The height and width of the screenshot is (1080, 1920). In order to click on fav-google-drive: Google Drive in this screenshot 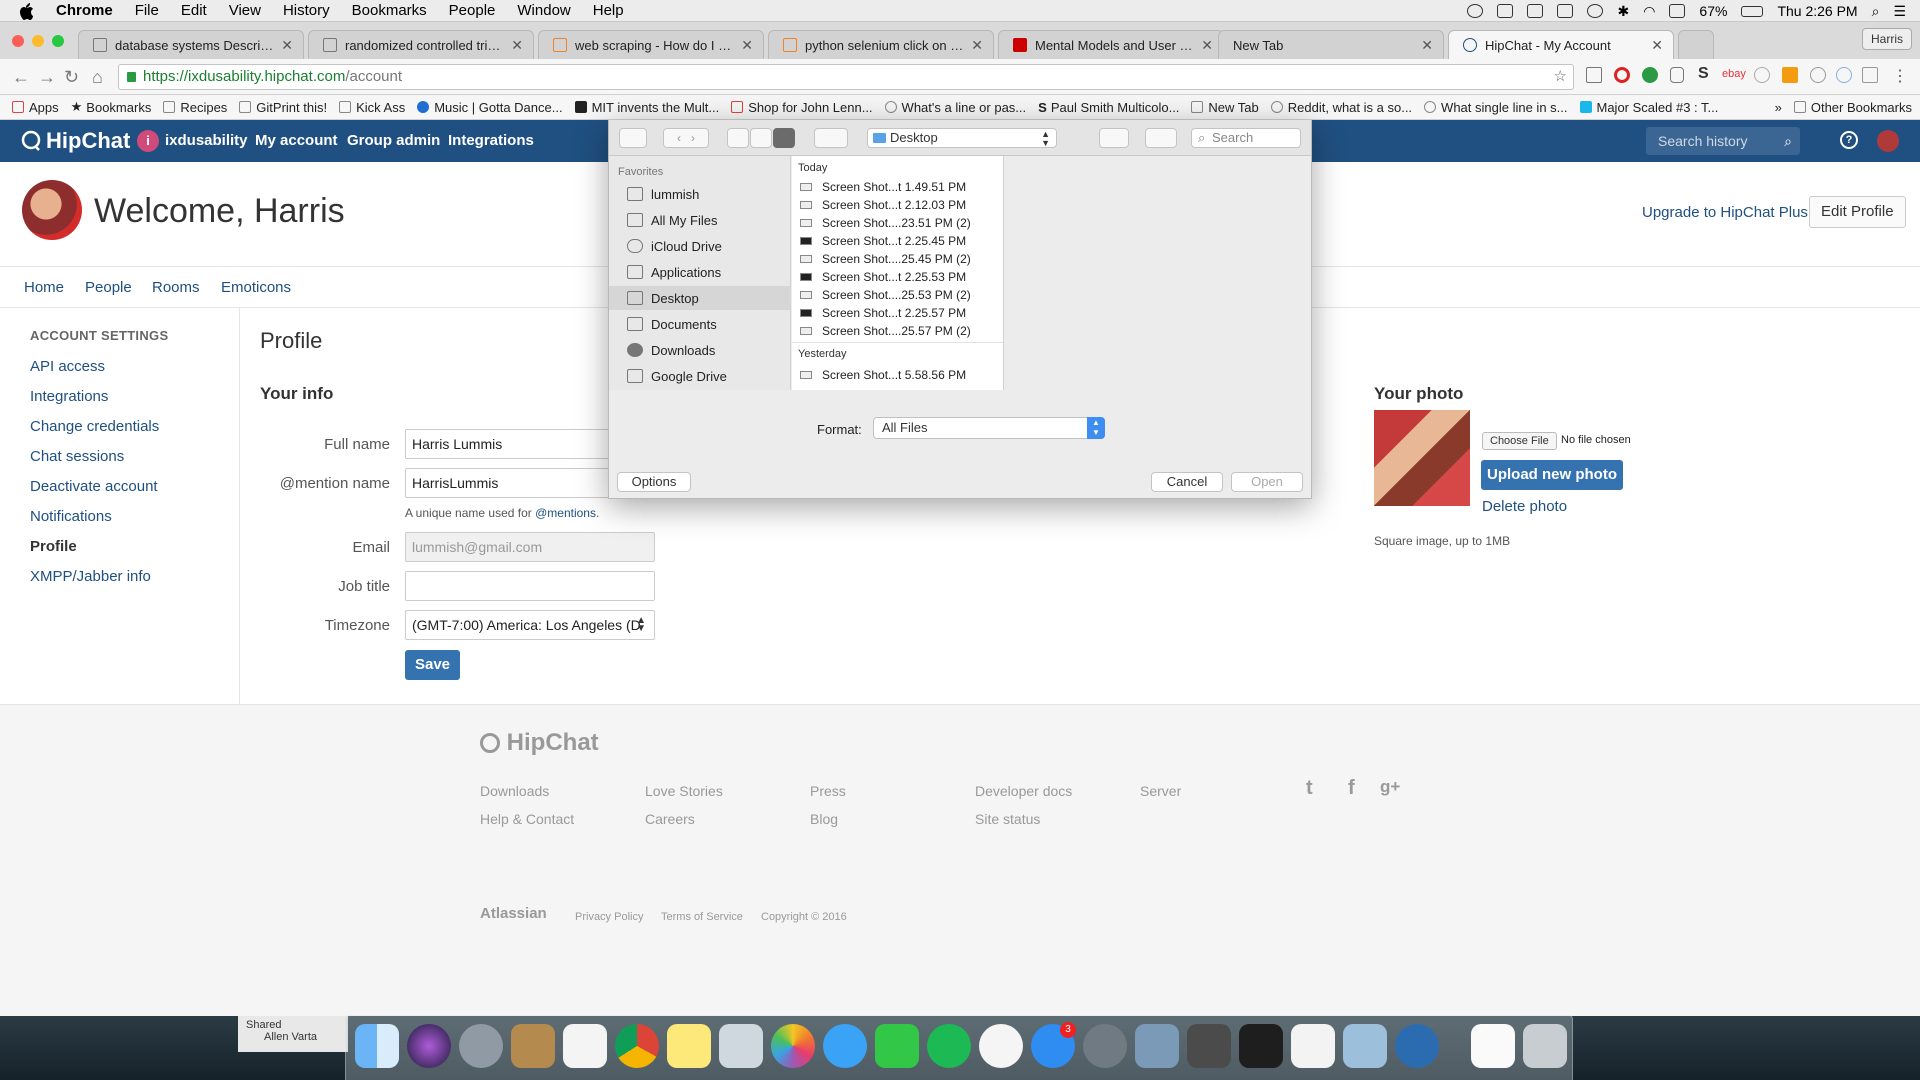, I will do `click(700, 376)`.